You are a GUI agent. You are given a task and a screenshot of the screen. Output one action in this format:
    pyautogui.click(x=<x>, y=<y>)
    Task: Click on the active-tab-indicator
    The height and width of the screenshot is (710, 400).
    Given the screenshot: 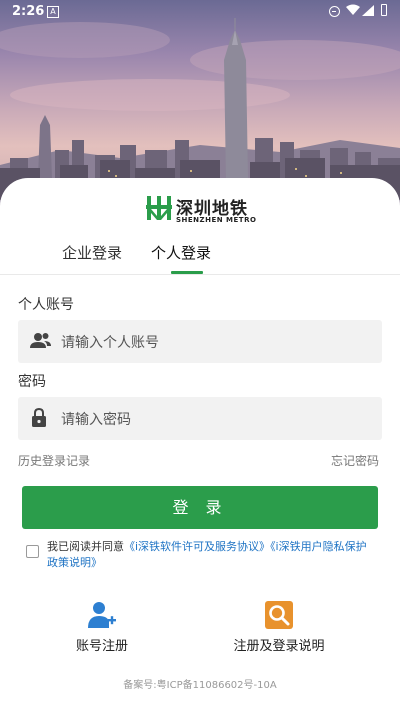 What is the action you would take?
    pyautogui.click(x=187, y=272)
    